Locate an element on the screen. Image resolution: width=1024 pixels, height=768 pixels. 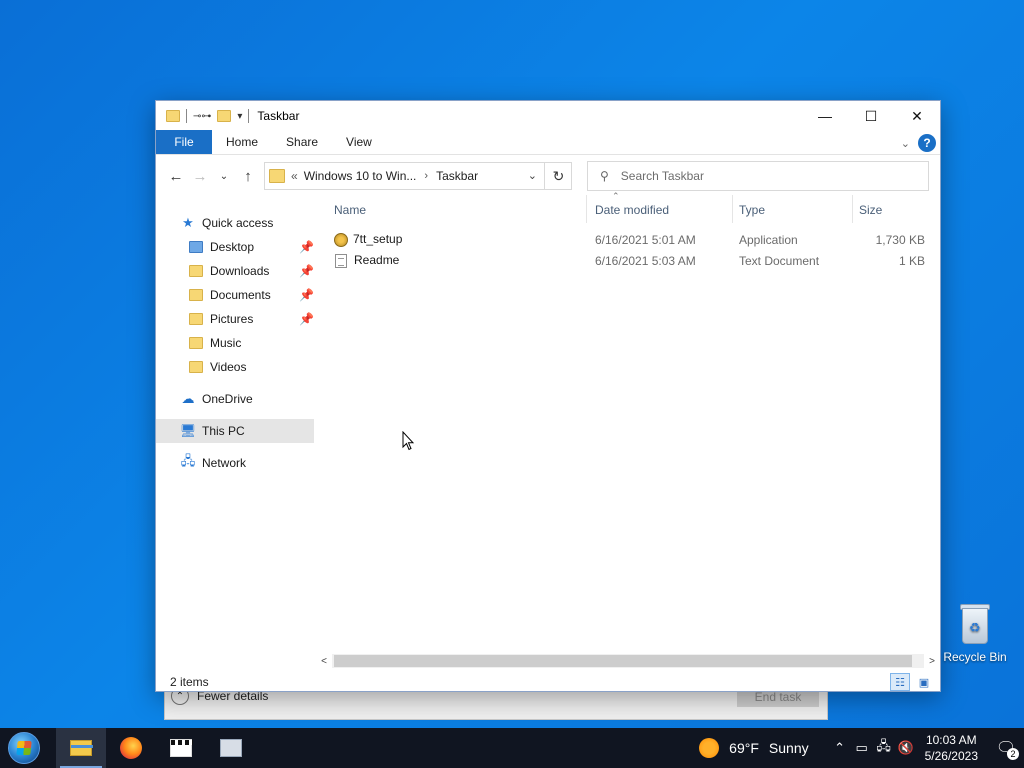
search-box: ⚲ is located at coordinates (758, 176).